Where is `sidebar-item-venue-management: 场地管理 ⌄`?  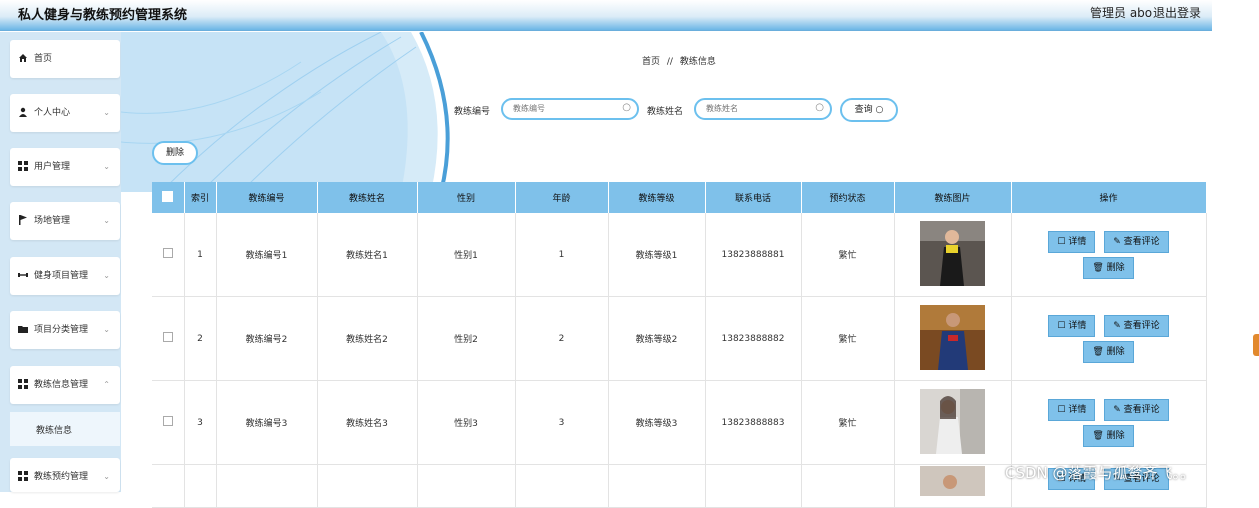
sidebar-item-venue-management: 场地管理 ⌄ is located at coordinates (65, 221).